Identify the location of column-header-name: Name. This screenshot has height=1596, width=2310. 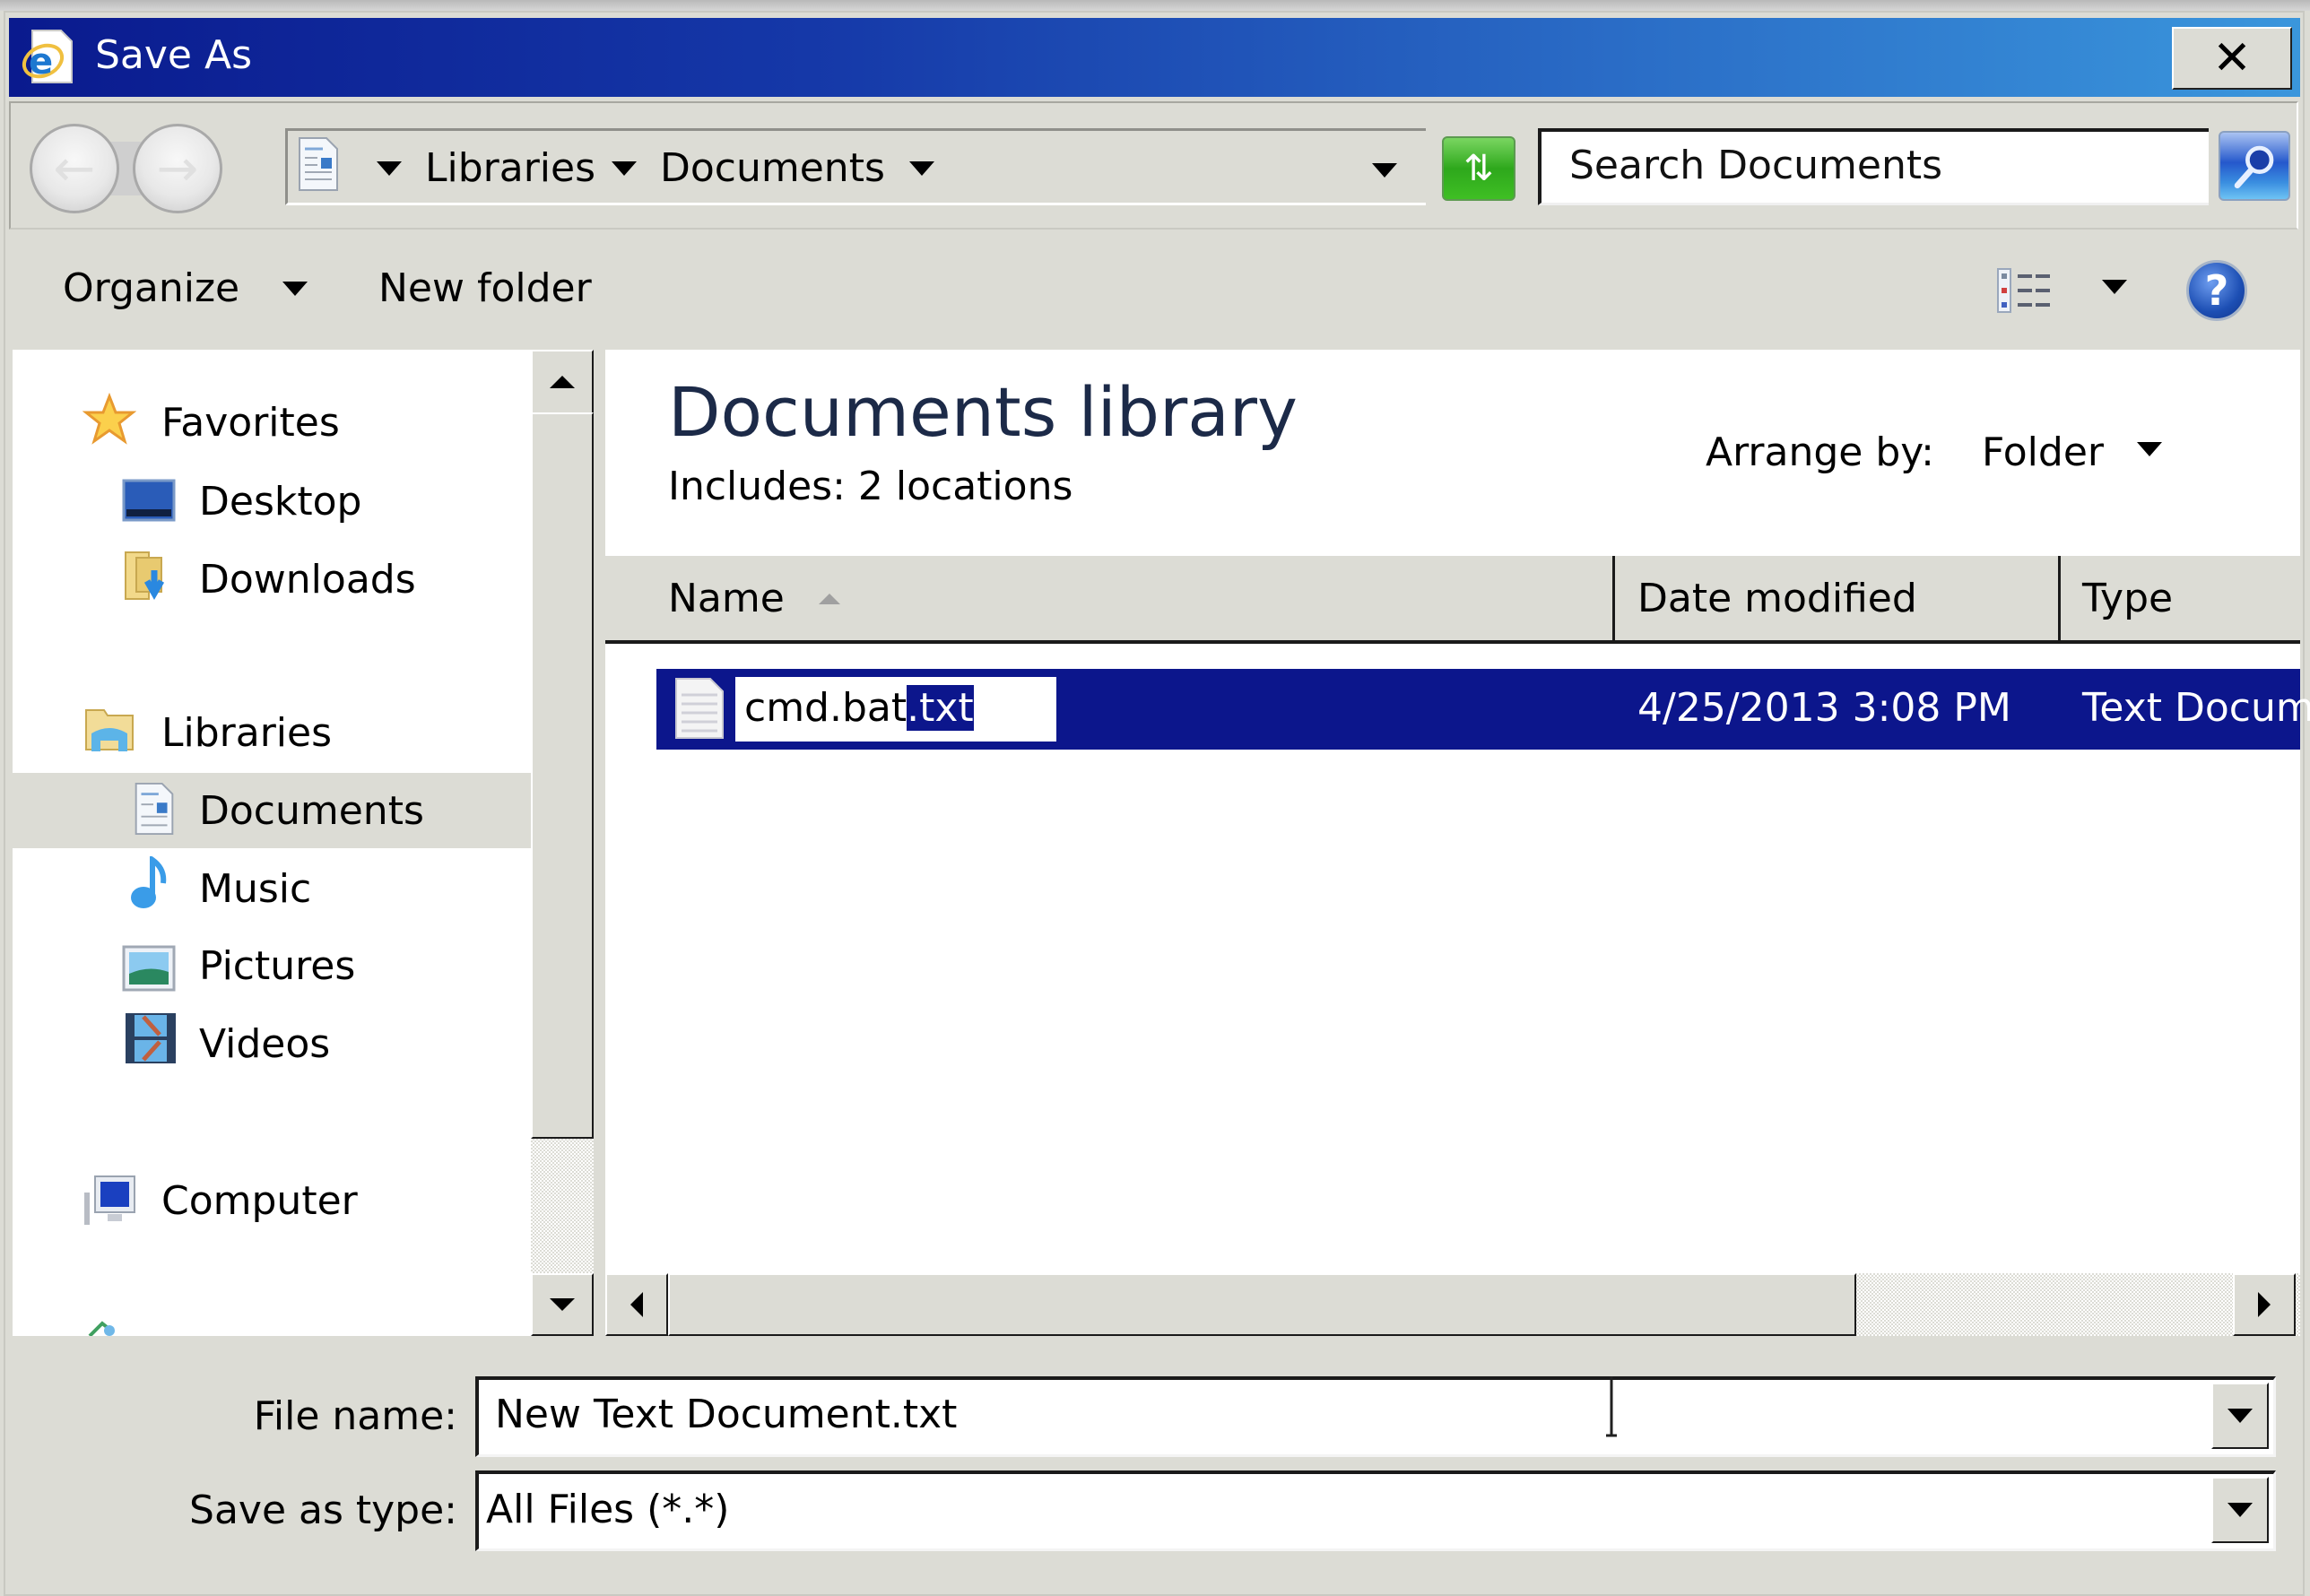
(754, 599).